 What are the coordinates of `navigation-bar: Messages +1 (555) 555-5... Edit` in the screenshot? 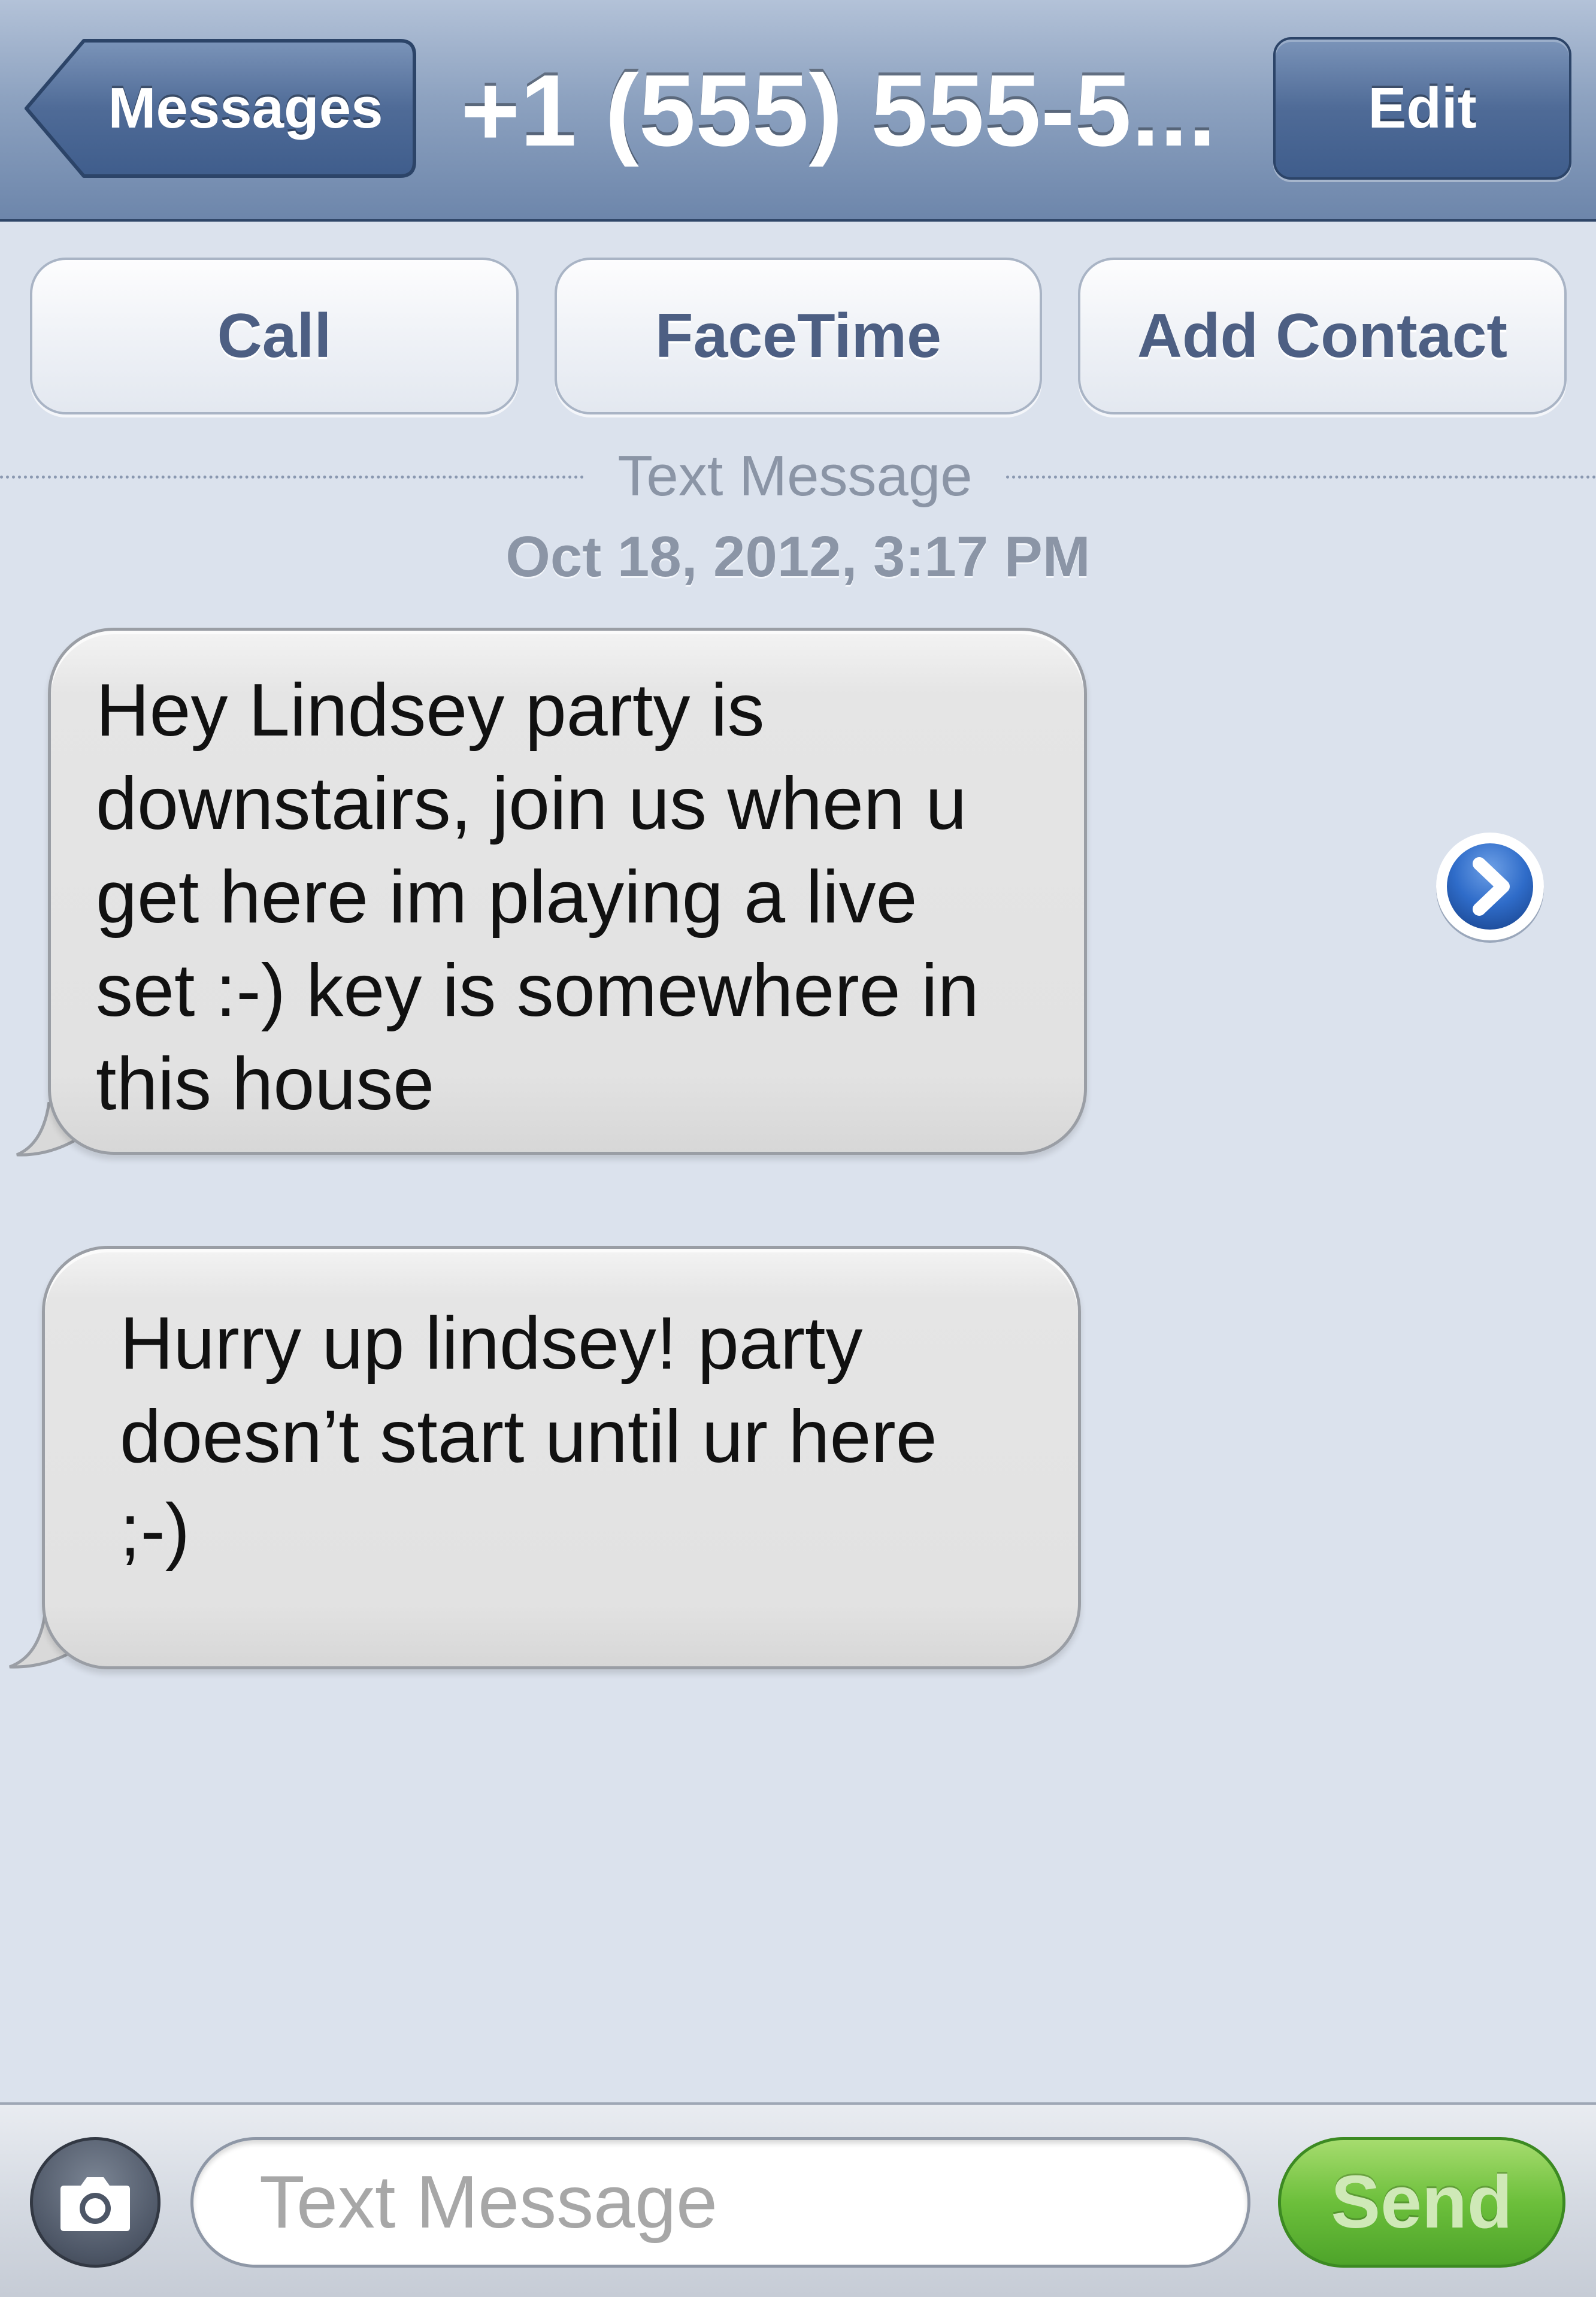 It's located at (798, 111).